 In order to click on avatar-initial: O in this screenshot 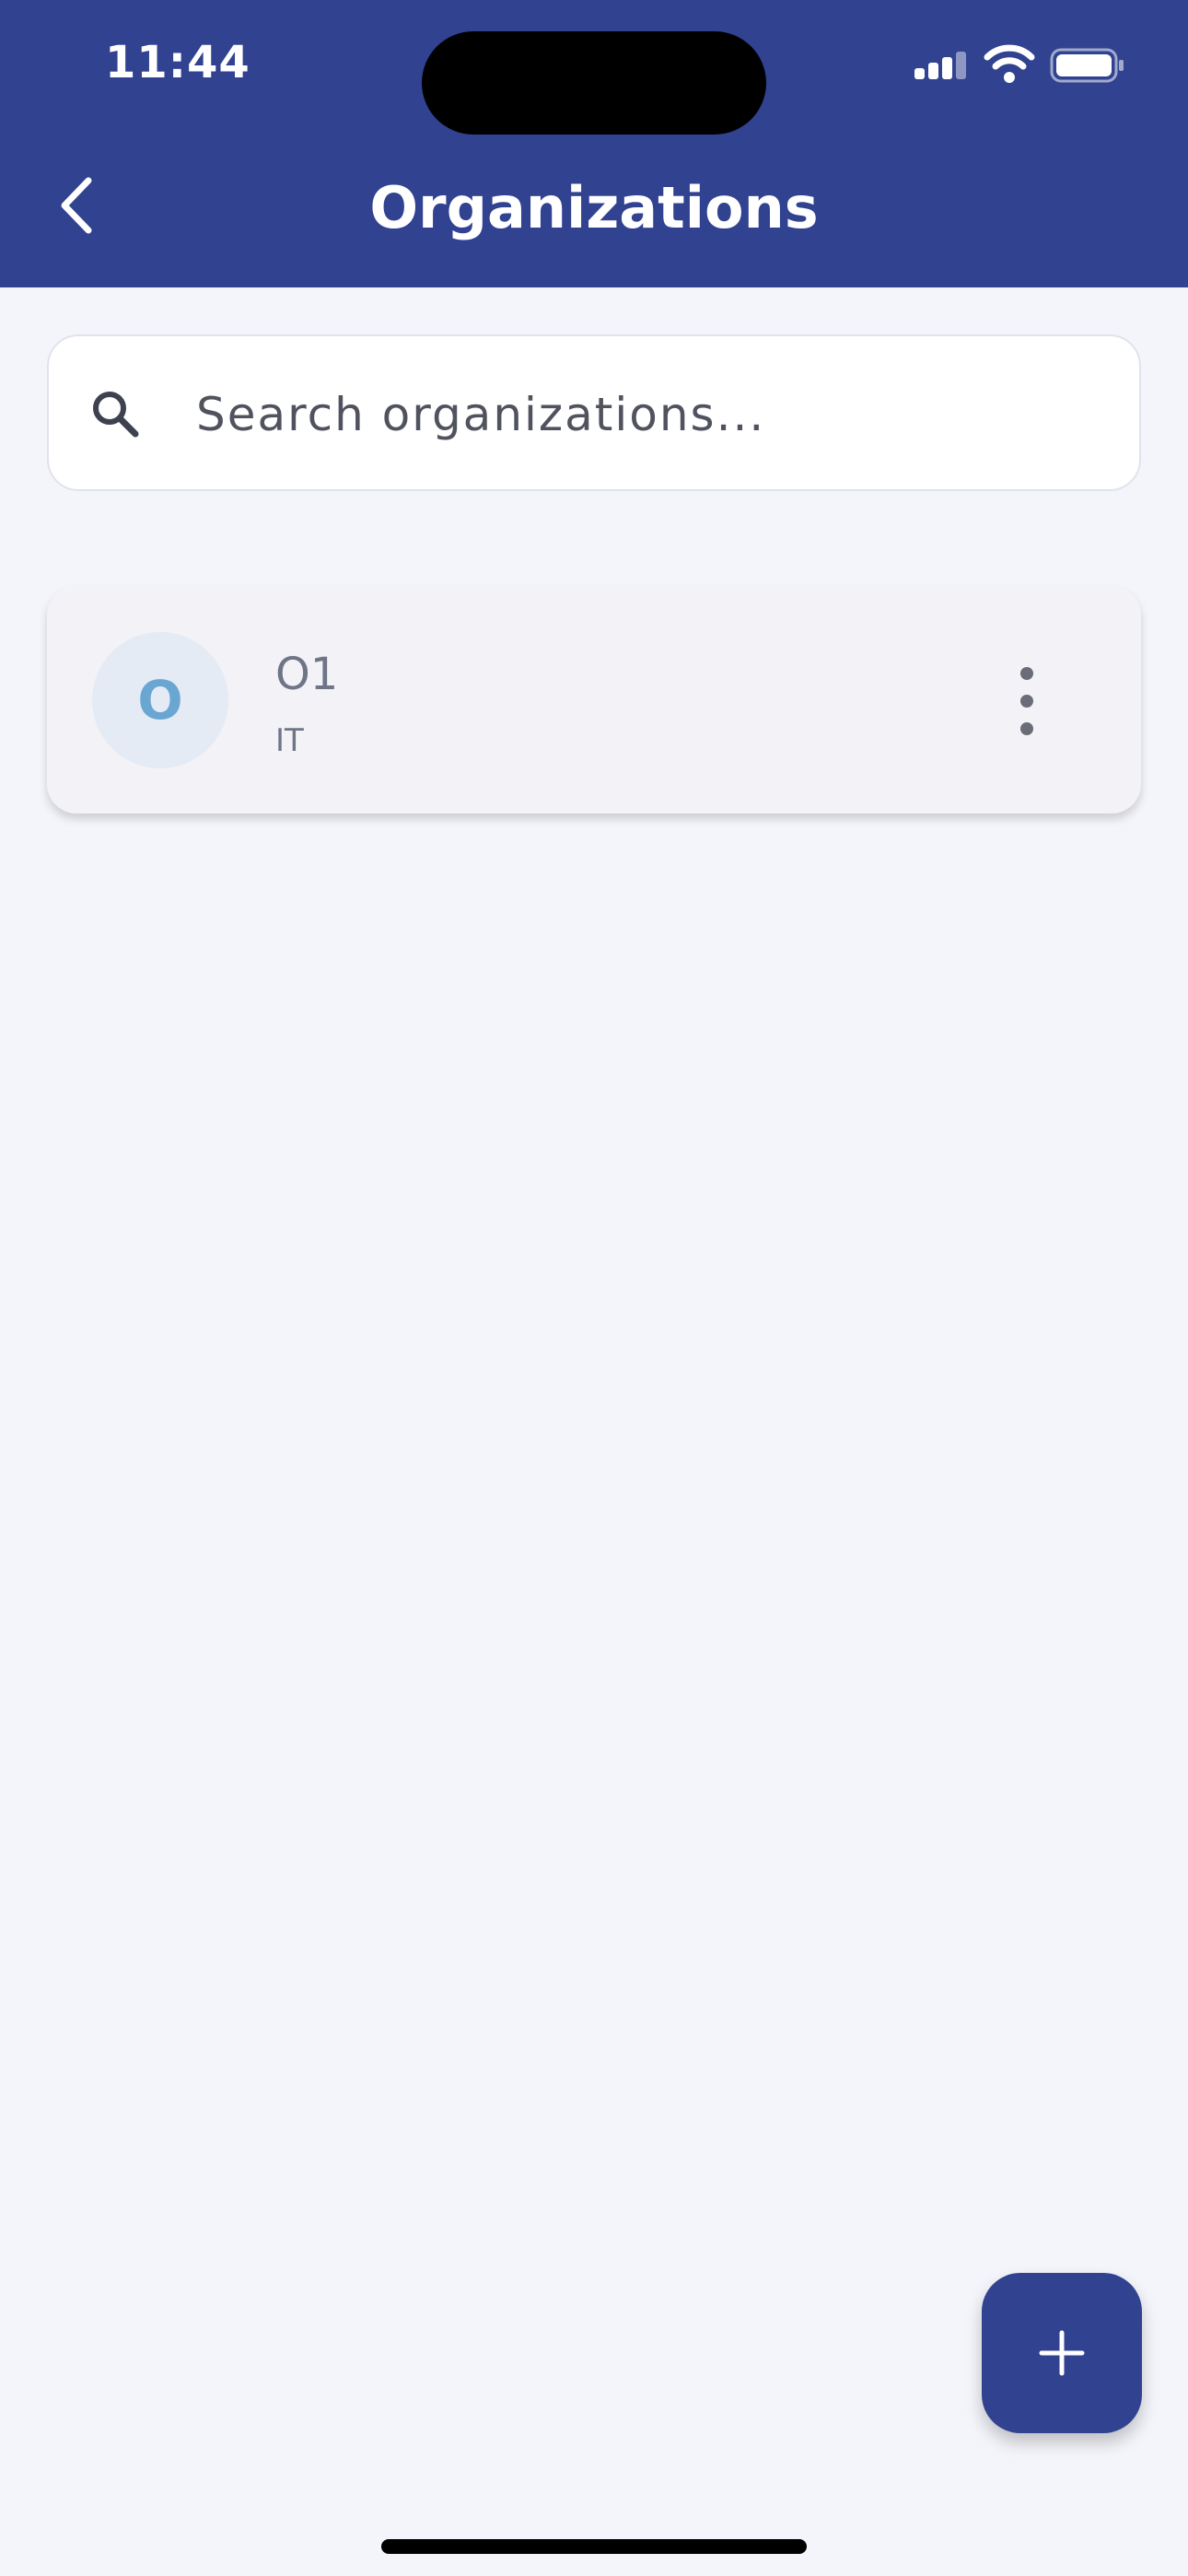, I will do `click(160, 700)`.